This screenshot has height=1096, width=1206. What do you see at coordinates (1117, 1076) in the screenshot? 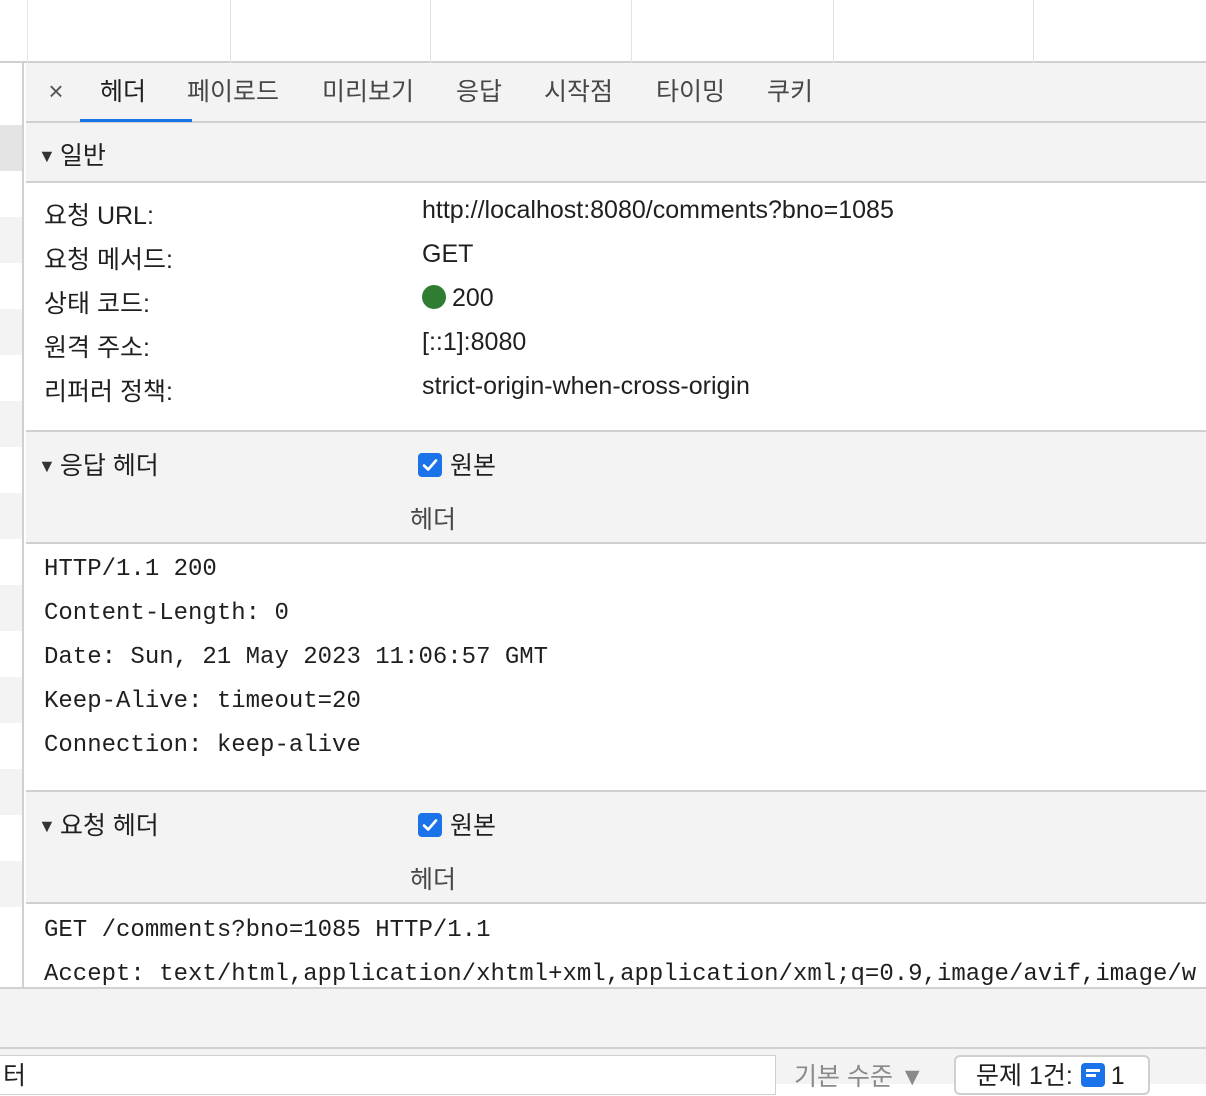
I see `issues-count: 1` at bounding box center [1117, 1076].